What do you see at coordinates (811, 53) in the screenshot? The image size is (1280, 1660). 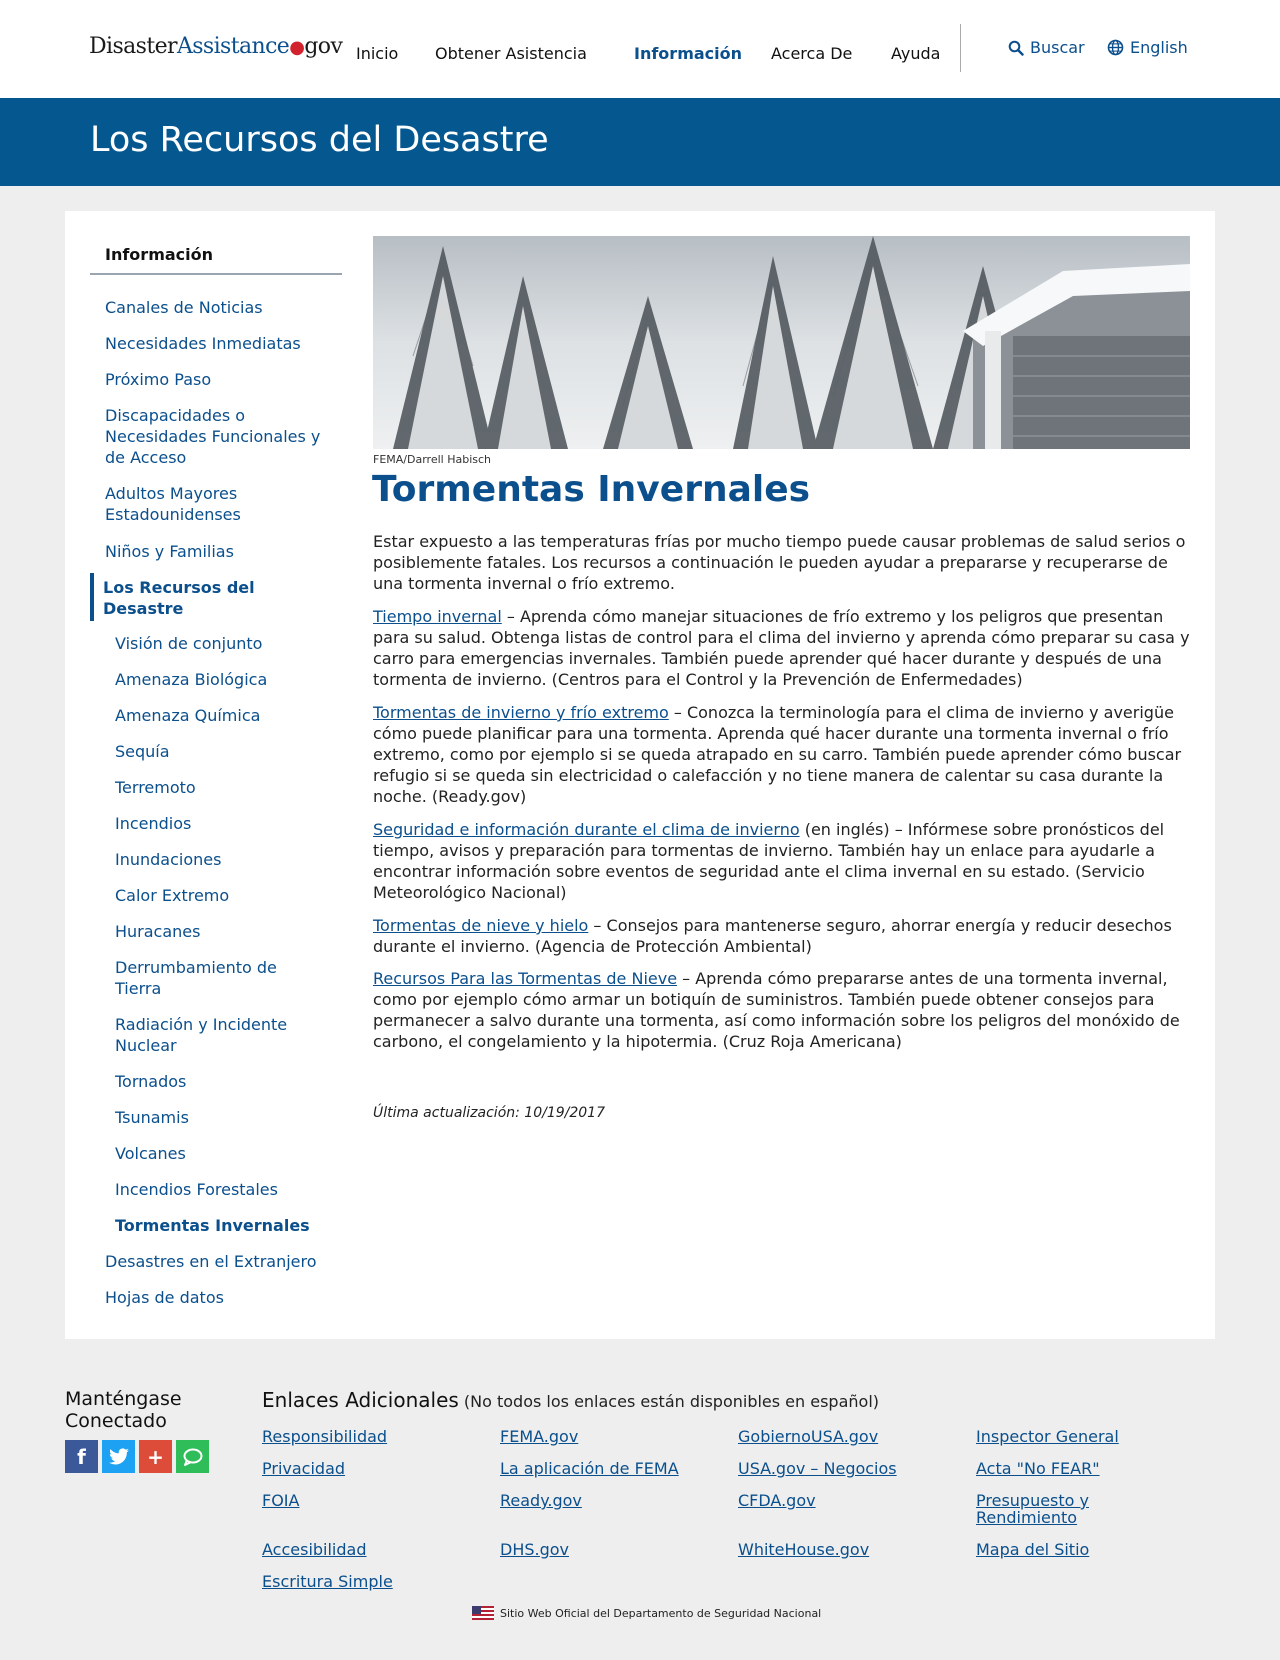 I see `nav-acerca-de: Acerca De` at bounding box center [811, 53].